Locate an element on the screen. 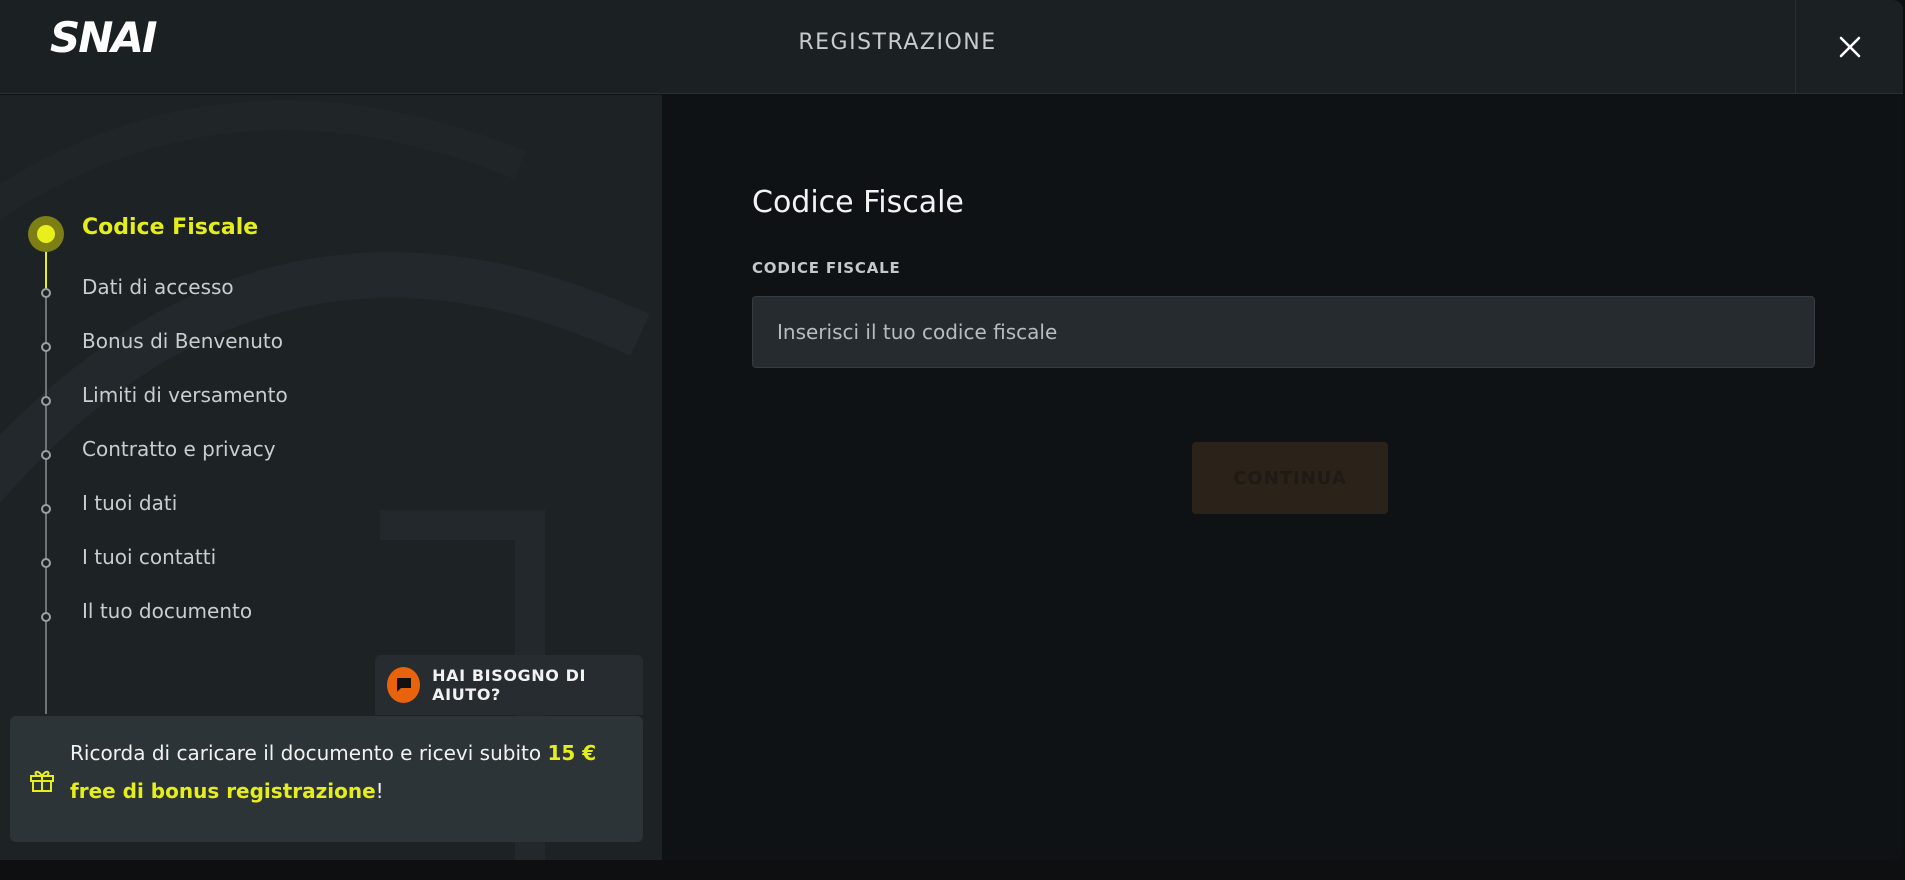 Image resolution: width=1905 pixels, height=880 pixels. help-button: HAI BISOGNO DI AIUTO? is located at coordinates (509, 685).